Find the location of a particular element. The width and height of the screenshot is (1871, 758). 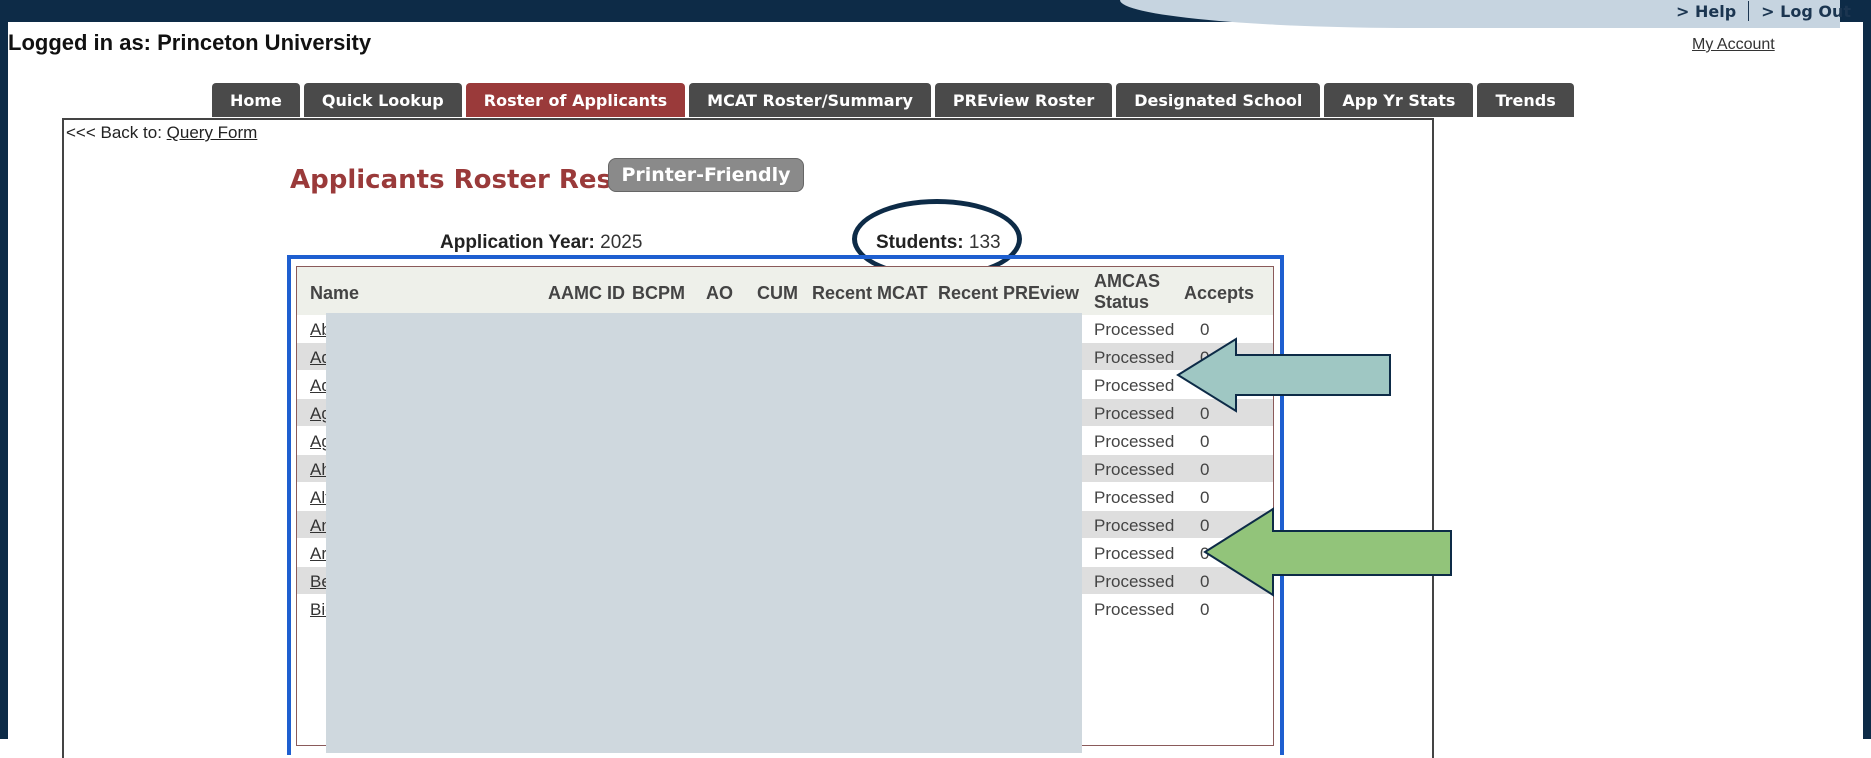

printer-friendly-button: Printer-Friendly is located at coordinates (706, 175).